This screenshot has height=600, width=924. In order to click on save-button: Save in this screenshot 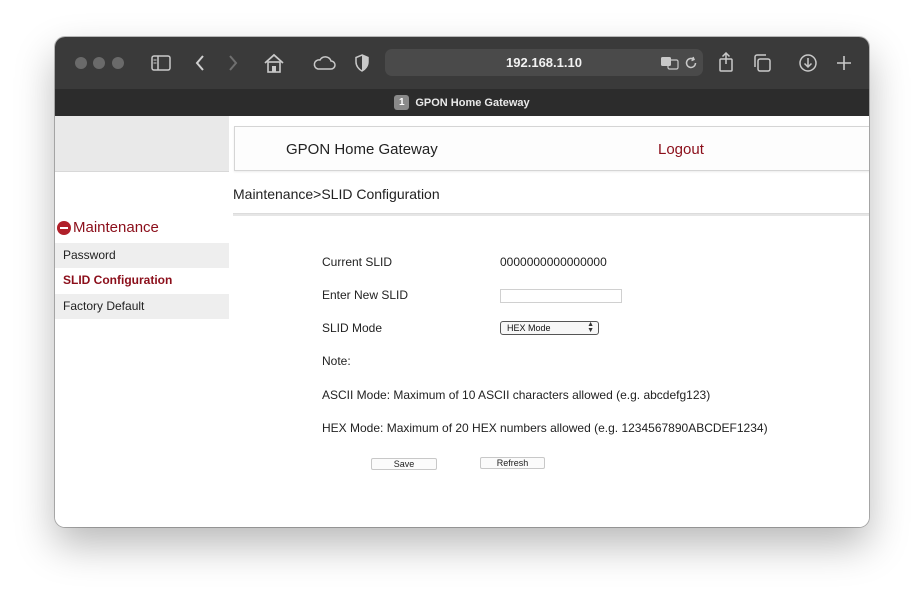, I will do `click(404, 464)`.